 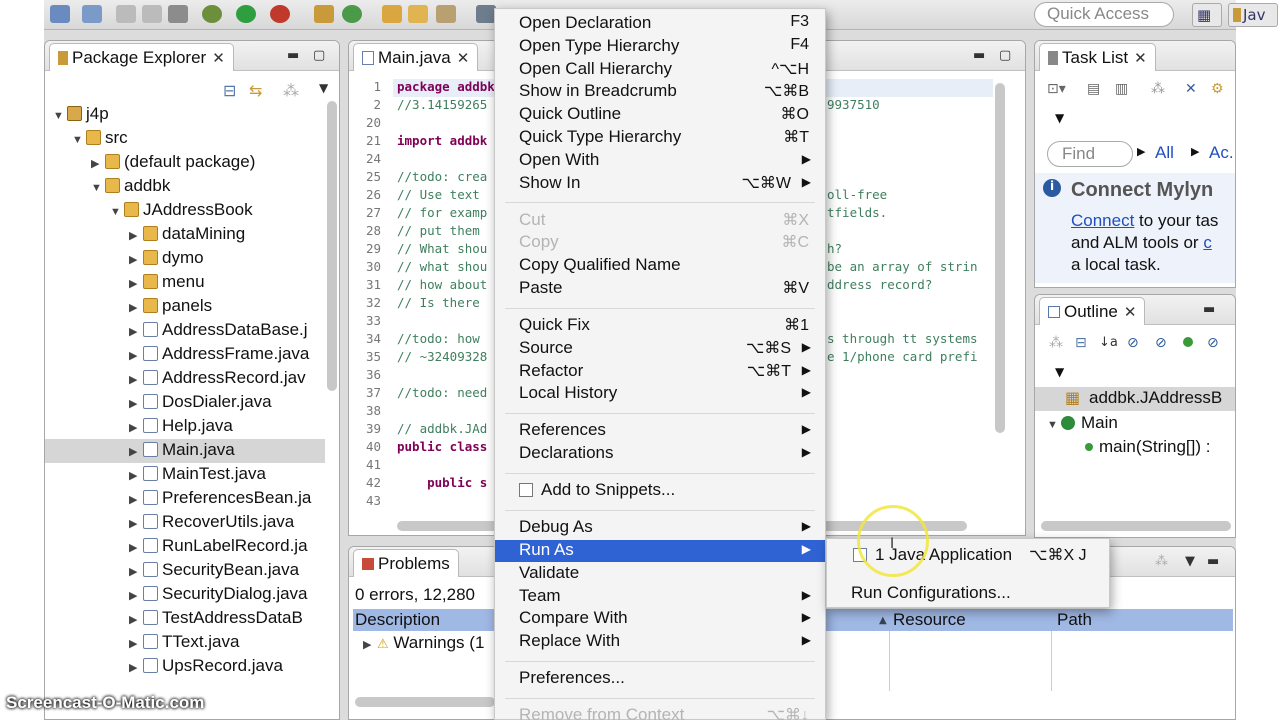 What do you see at coordinates (1056, 89) in the screenshot?
I see `new-task-icon: ⊡▾` at bounding box center [1056, 89].